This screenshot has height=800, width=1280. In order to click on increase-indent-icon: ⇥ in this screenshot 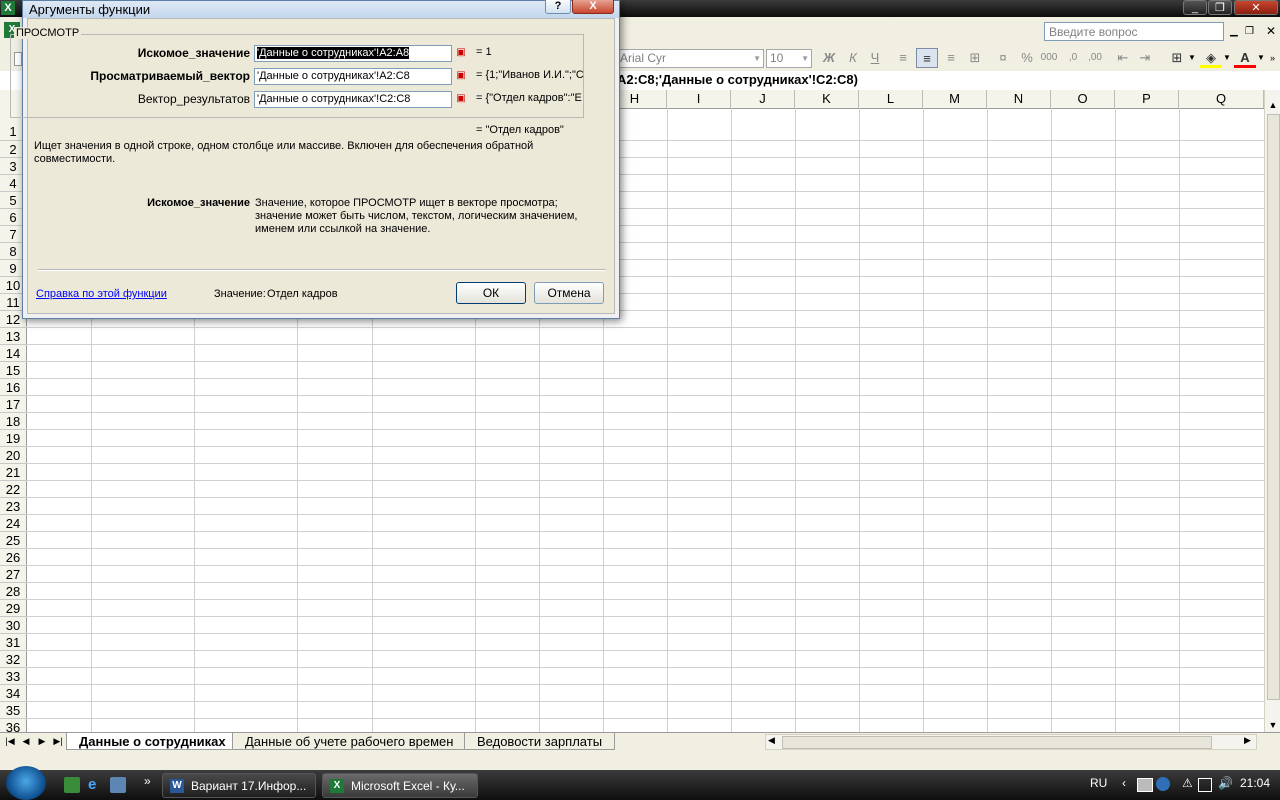, I will do `click(1145, 58)`.